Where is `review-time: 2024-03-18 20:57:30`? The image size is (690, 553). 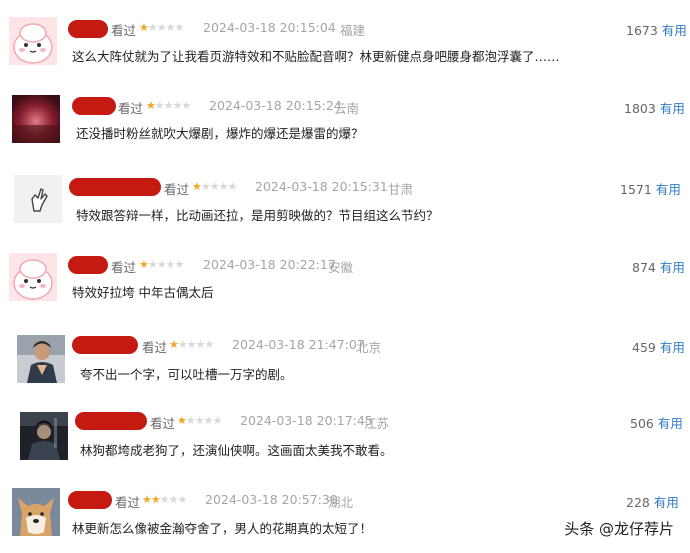
review-time: 2024-03-18 20:57:30 is located at coordinates (271, 499).